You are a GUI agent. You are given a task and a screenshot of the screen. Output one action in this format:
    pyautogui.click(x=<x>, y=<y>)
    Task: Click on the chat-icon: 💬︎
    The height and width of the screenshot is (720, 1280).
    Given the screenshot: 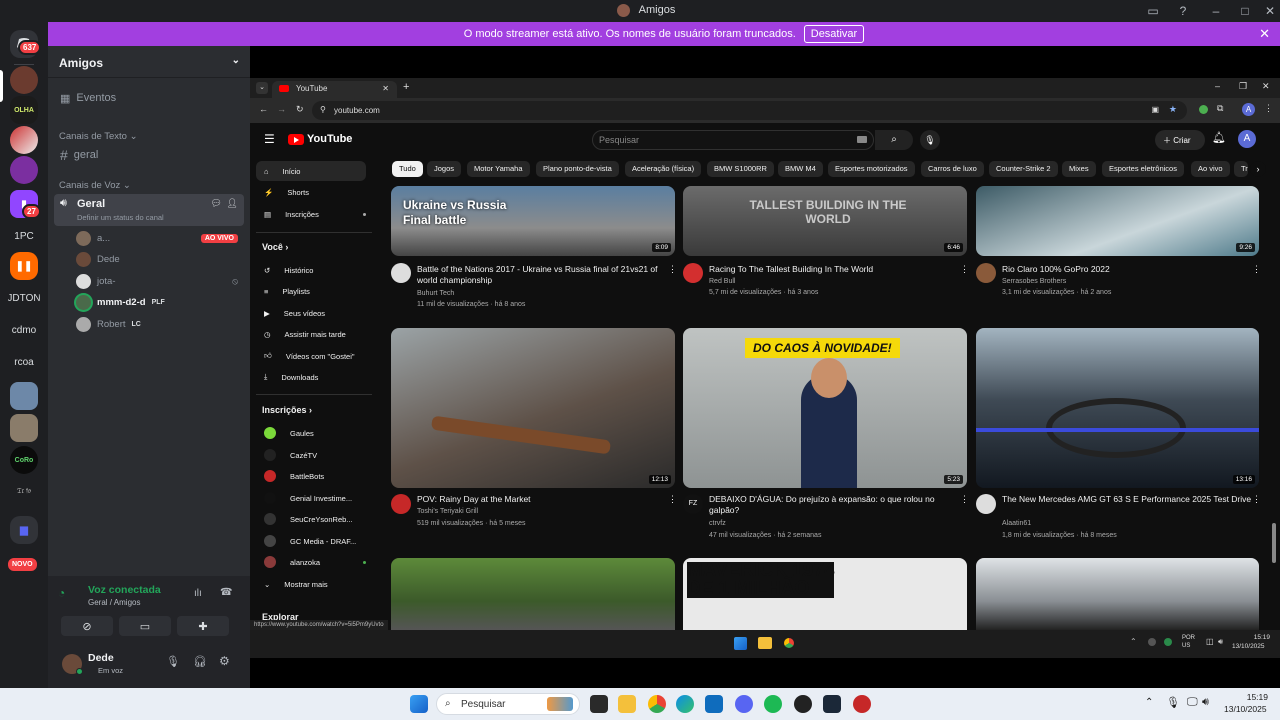 What is the action you would take?
    pyautogui.click(x=216, y=203)
    